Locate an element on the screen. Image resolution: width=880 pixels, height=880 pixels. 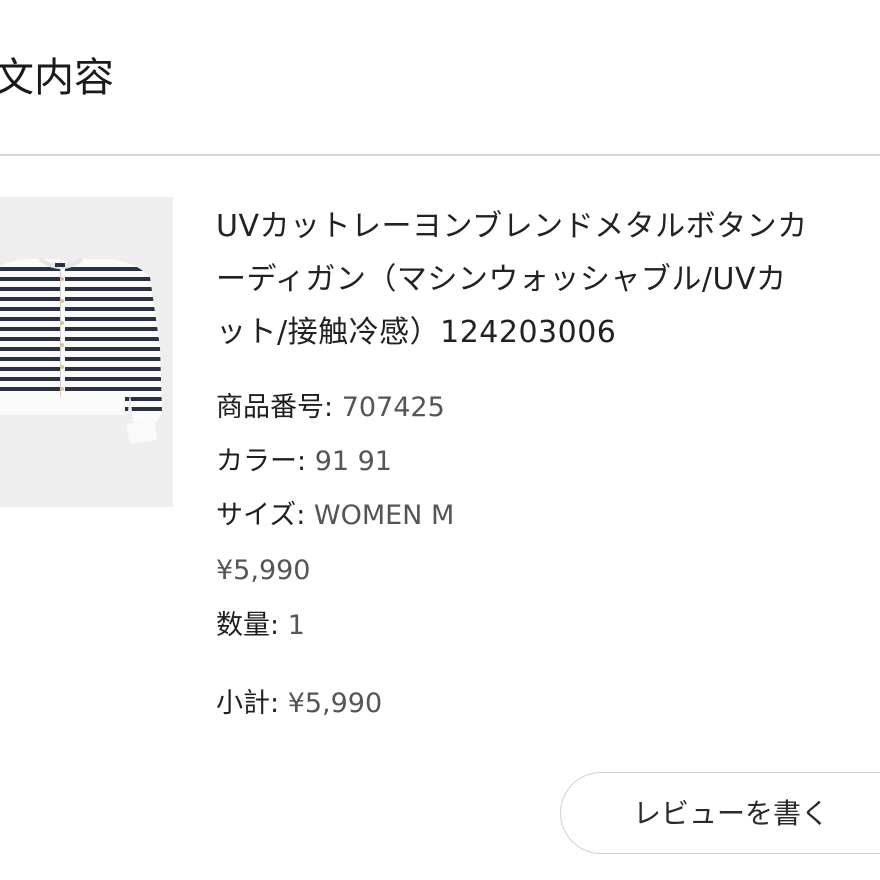
product-image is located at coordinates (86, 352).